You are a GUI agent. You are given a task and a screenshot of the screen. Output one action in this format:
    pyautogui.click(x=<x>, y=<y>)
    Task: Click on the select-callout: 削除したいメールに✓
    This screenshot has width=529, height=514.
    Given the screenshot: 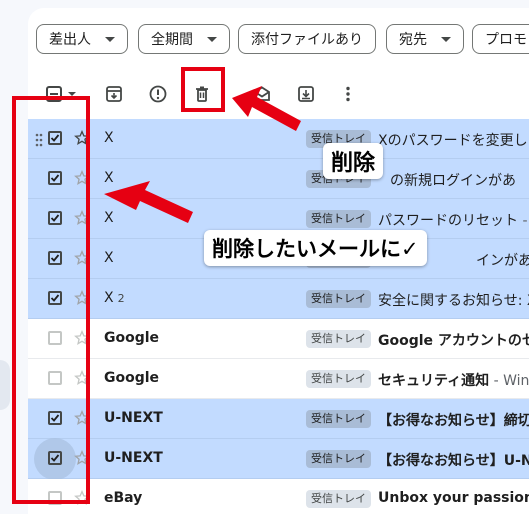 What is the action you would take?
    pyautogui.click(x=315, y=248)
    